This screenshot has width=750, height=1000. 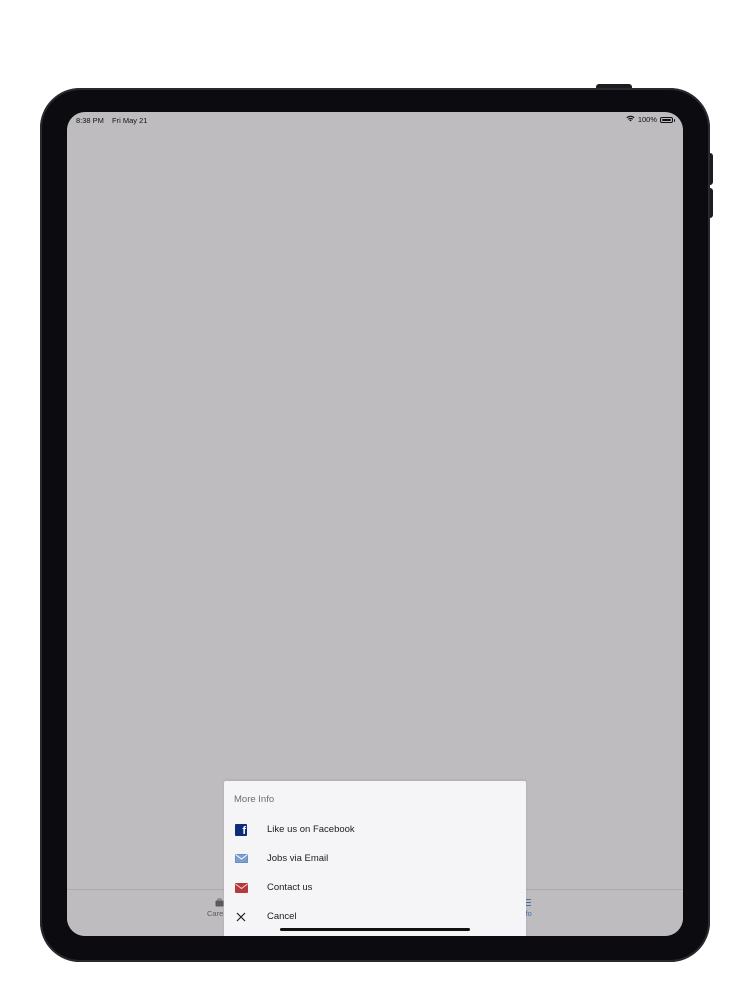 I want to click on status-date: Fri May 21, so click(x=130, y=120).